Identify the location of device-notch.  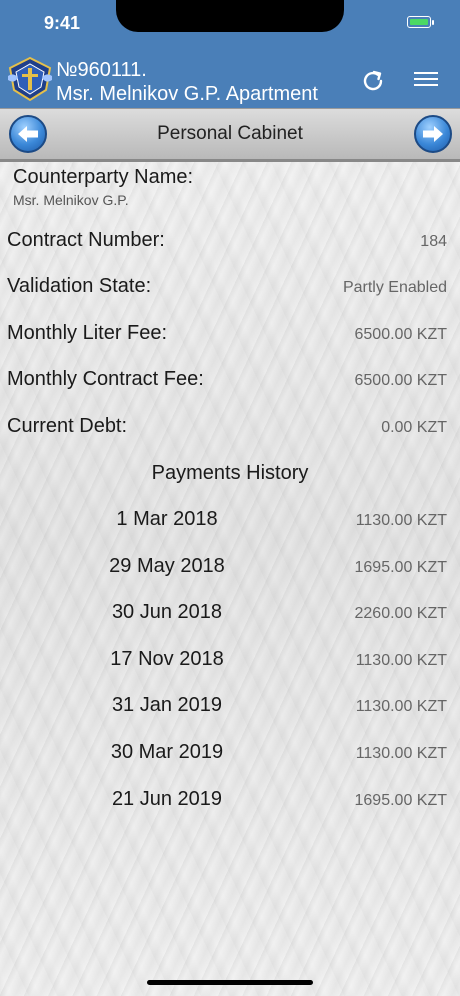
(230, 16).